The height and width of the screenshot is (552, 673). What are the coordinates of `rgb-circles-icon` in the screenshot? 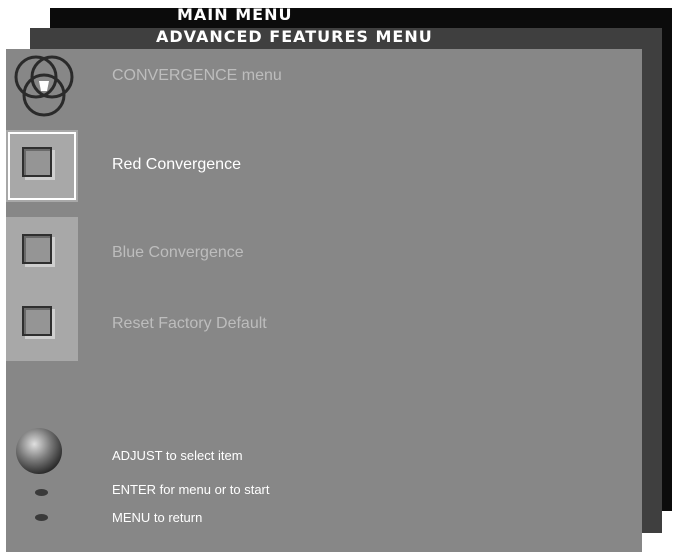 It's located at (42, 88).